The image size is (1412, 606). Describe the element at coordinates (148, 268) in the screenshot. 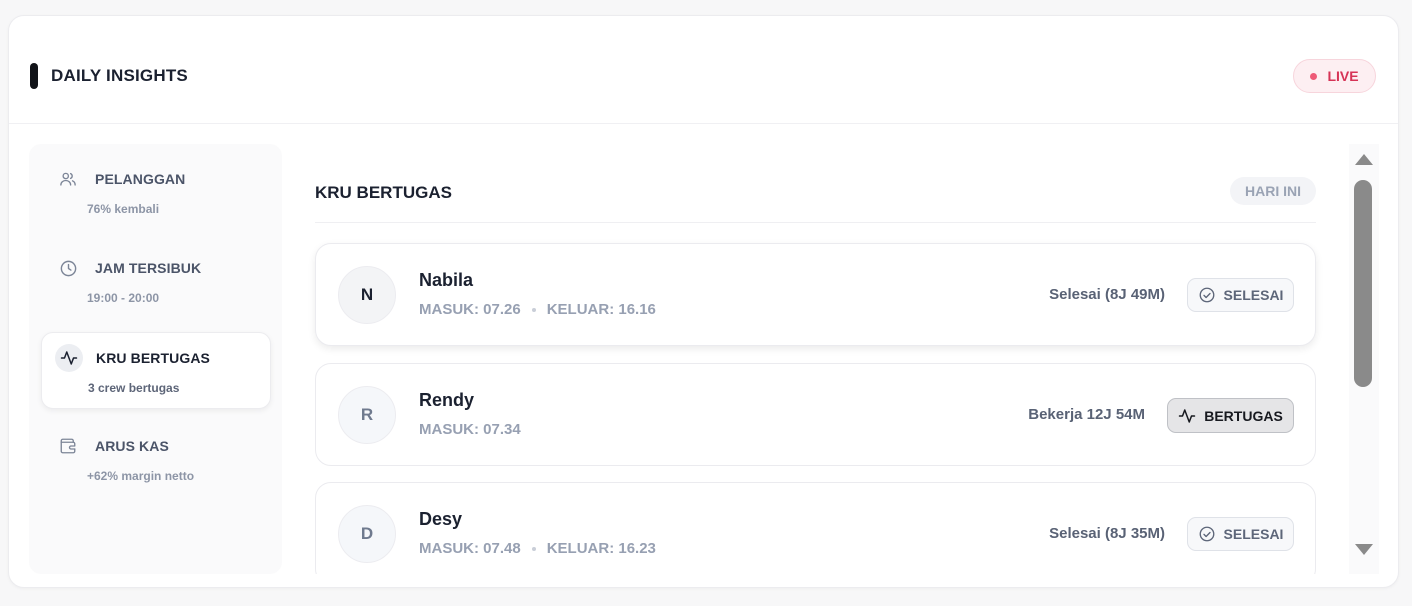

I see `sidebar-item-label: JAM TERSIBUK` at that location.